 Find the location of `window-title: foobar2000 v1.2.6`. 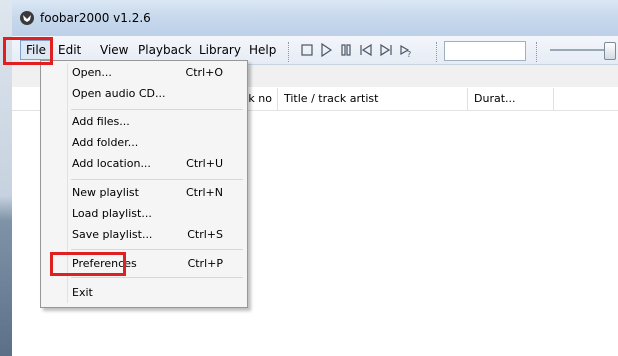

window-title: foobar2000 v1.2.6 is located at coordinates (95, 18).